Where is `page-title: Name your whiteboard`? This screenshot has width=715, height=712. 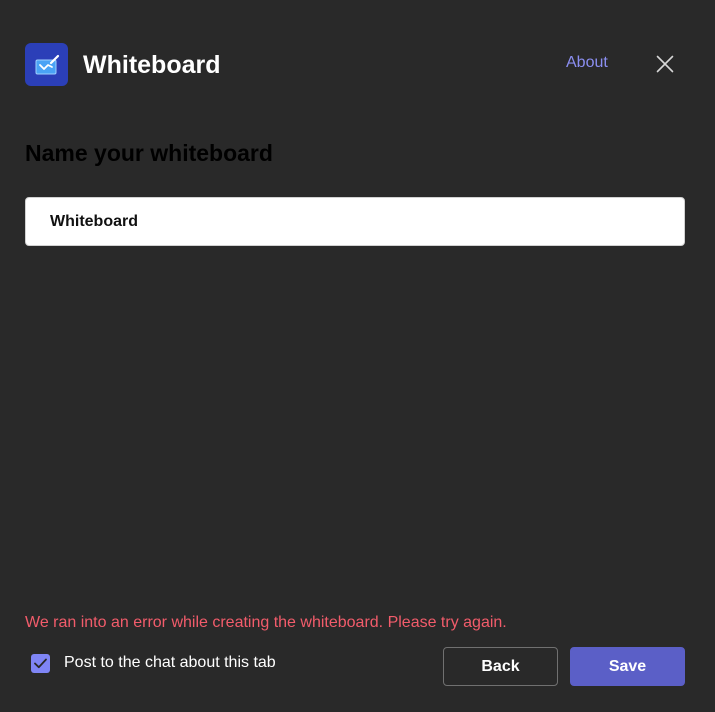
page-title: Name your whiteboard is located at coordinates (149, 153).